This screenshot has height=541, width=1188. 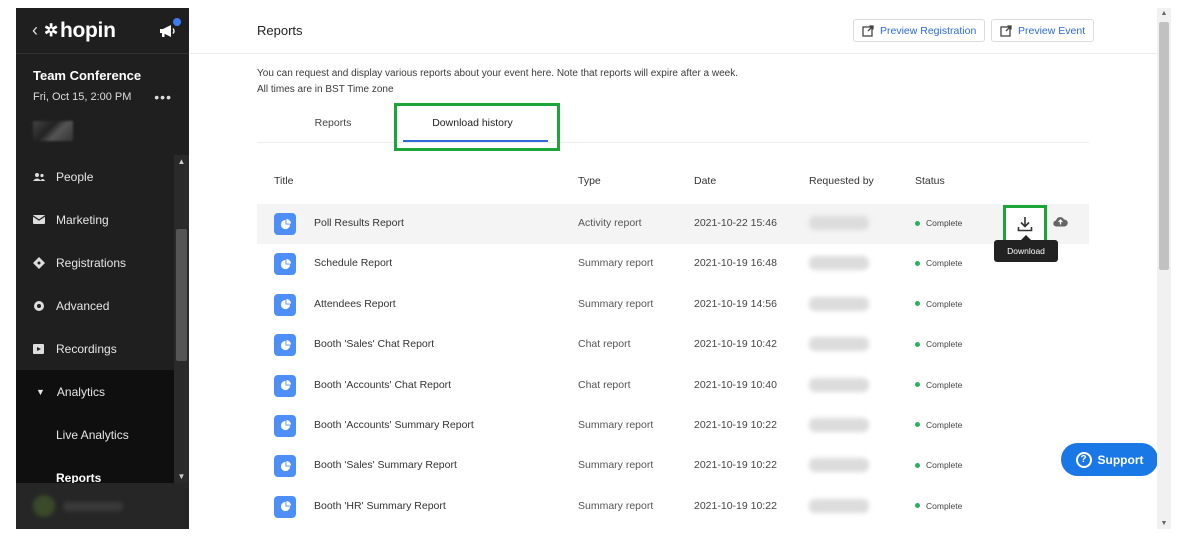 What do you see at coordinates (735, 263) in the screenshot?
I see `report-date: 2021-10-19 16:48` at bounding box center [735, 263].